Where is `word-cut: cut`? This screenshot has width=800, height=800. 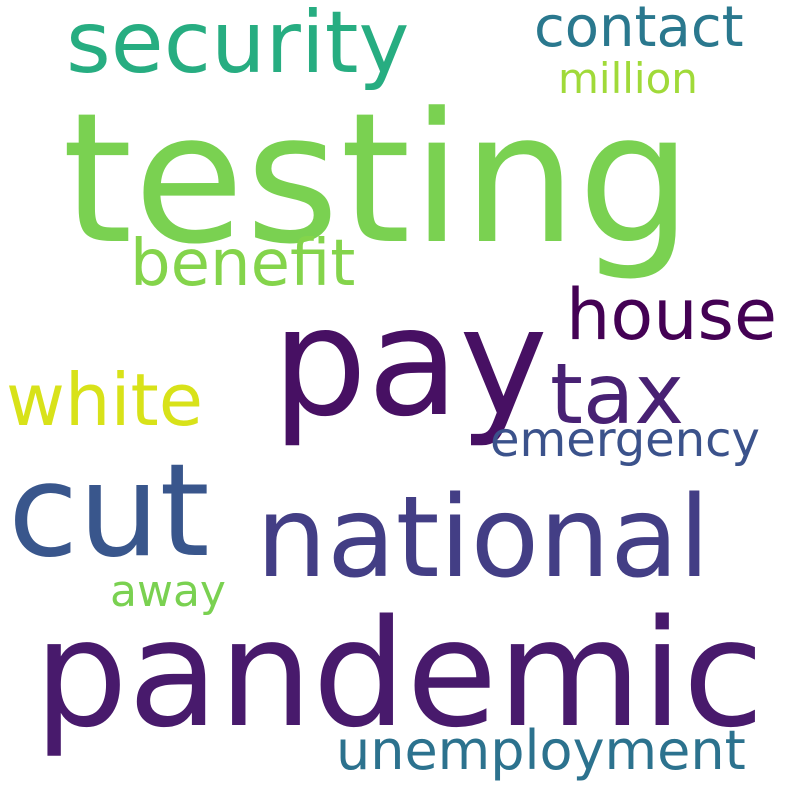
word-cut: cut is located at coordinates (109, 511).